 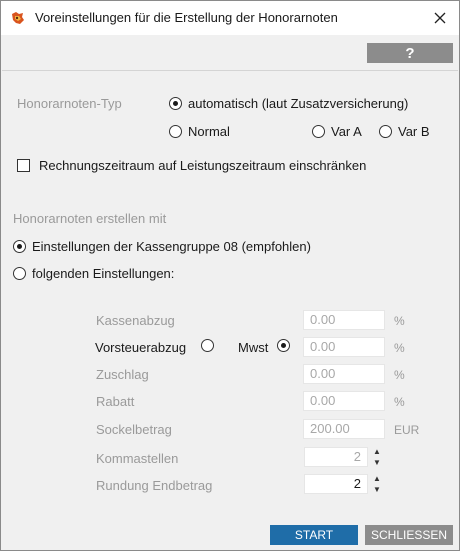 I want to click on zuschlag-unit: %, so click(x=399, y=375).